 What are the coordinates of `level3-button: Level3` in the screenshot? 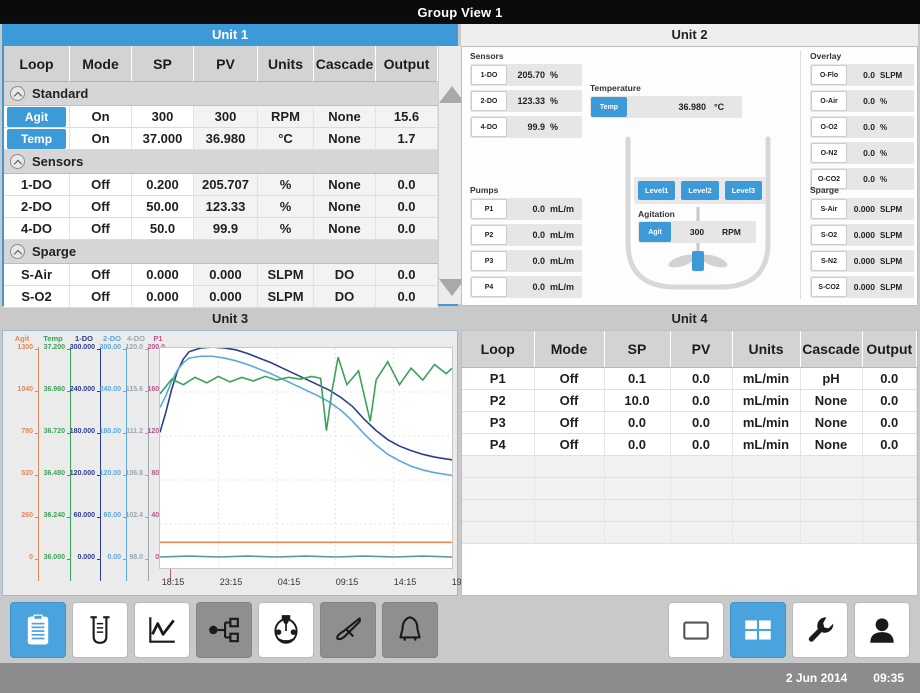 It's located at (743, 190).